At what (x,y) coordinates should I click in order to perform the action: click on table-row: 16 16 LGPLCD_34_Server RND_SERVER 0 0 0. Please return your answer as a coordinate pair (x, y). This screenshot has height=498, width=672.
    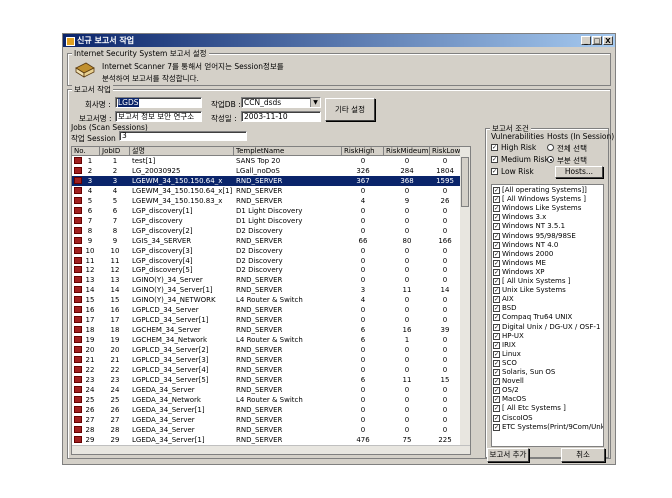
    Looking at the image, I should click on (271, 310).